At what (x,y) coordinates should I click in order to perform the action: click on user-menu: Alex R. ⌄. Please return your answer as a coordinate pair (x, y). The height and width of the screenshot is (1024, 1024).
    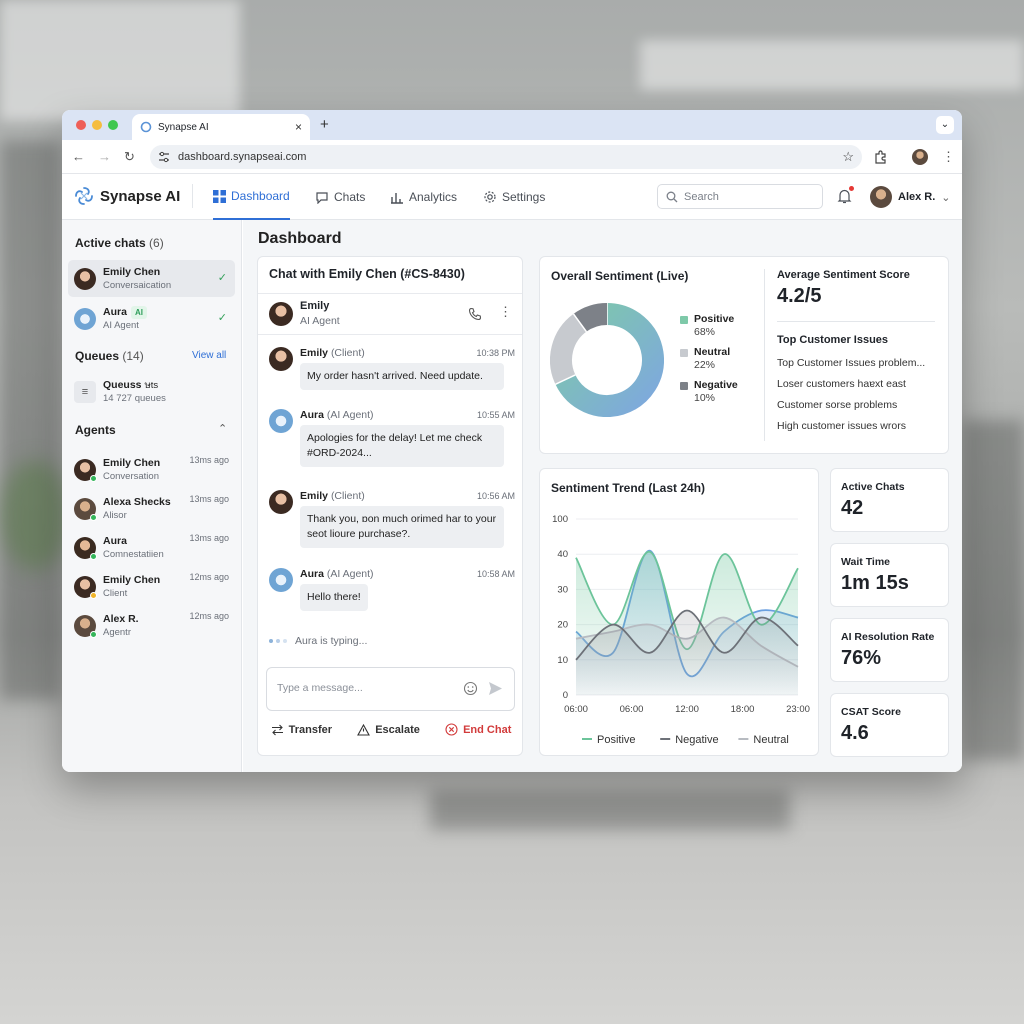
    Looking at the image, I should click on (910, 197).